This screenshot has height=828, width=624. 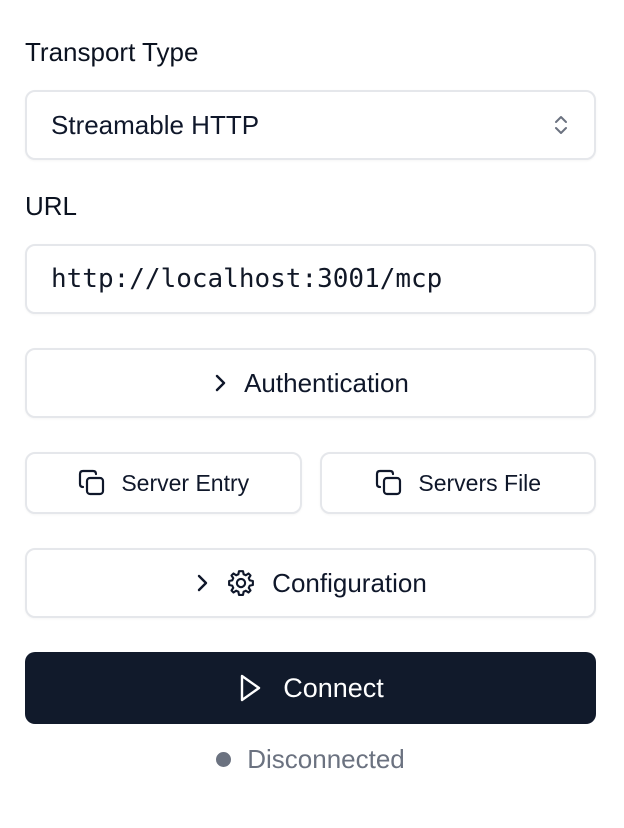 What do you see at coordinates (51, 206) in the screenshot?
I see `url-label: URL` at bounding box center [51, 206].